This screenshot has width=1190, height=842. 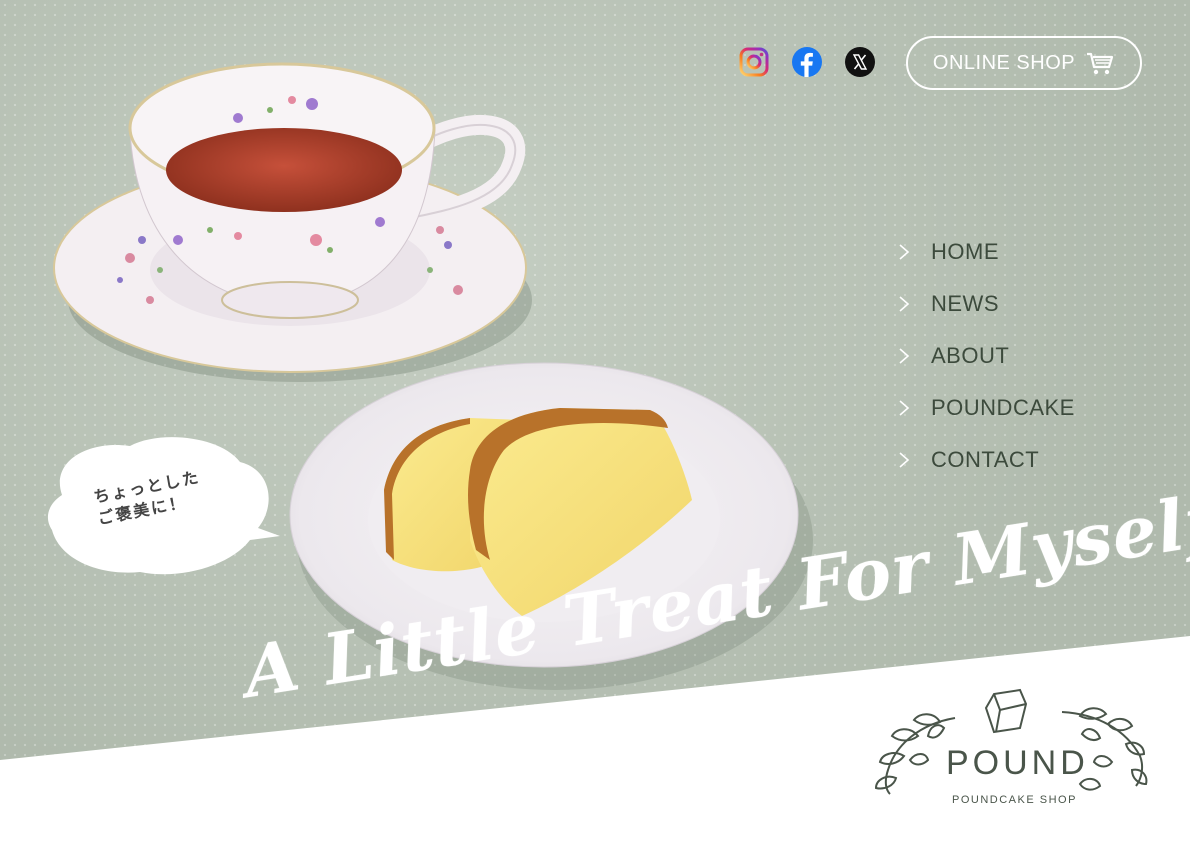 I want to click on nav-item-label: POUNDCAKE, so click(x=1003, y=407).